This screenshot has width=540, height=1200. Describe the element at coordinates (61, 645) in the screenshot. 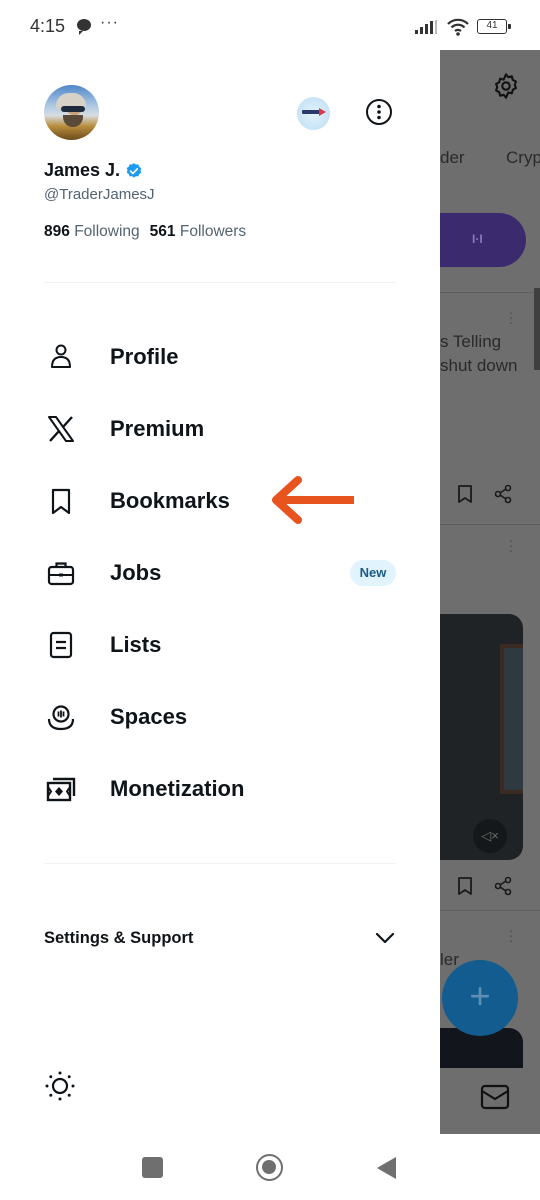

I see `list-icon` at that location.